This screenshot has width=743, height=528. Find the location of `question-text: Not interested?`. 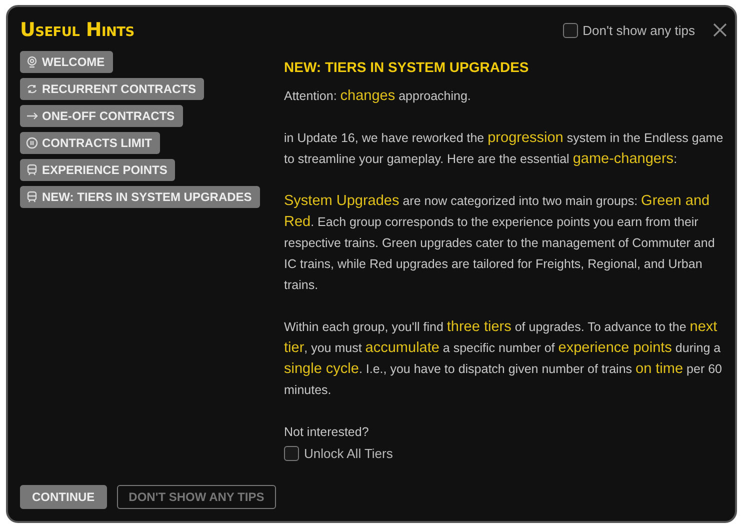

question-text: Not interested? is located at coordinates (327, 432).